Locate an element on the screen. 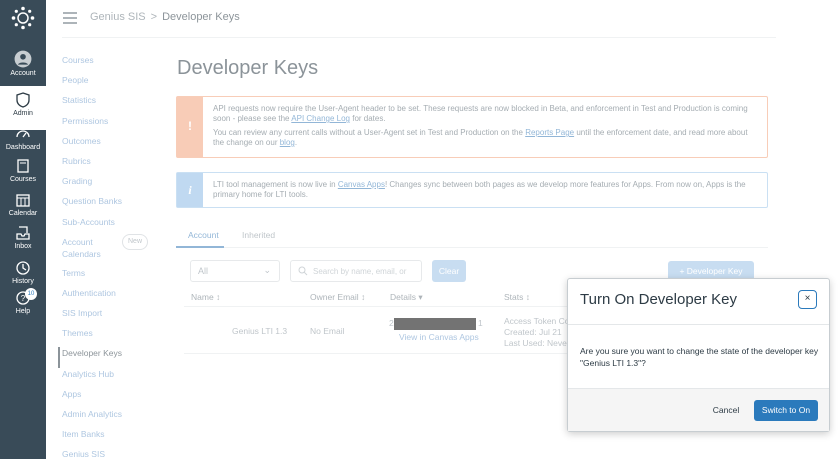  shield-icon is located at coordinates (23, 100).